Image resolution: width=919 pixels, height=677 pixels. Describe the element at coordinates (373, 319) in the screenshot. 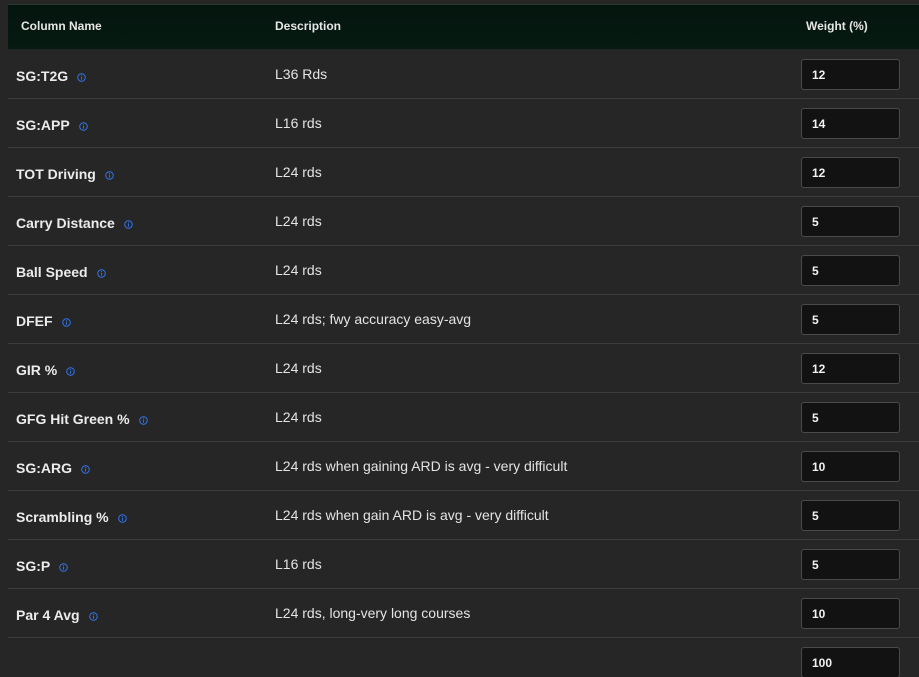

I see `row-description: L24 rds; fwy accuracy easy-avg` at that location.